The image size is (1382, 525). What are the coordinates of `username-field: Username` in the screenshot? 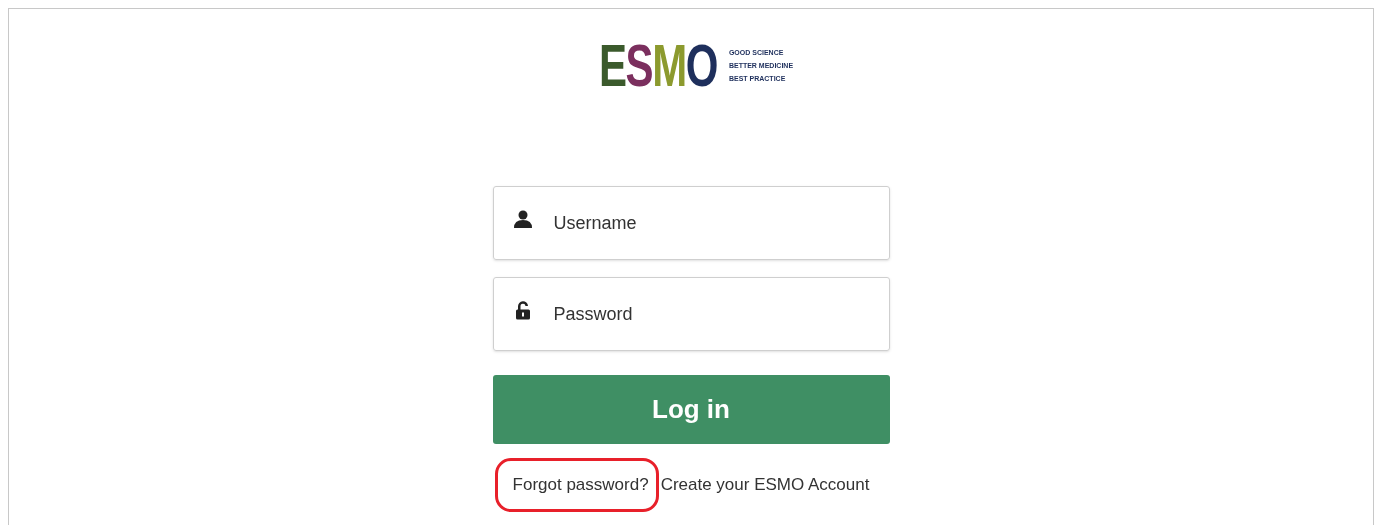 It's located at (691, 223).